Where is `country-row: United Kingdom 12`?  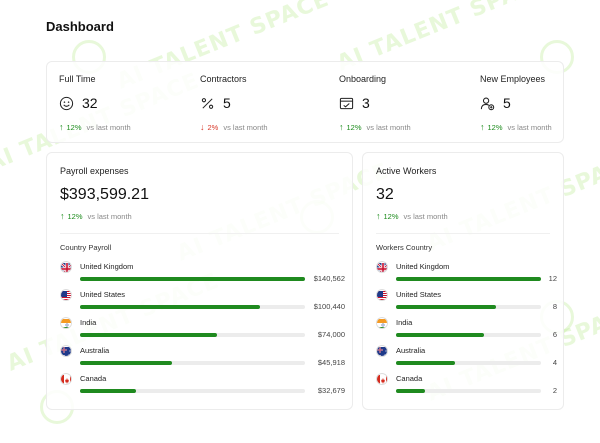
country-row: United Kingdom 12 is located at coordinates (478, 273).